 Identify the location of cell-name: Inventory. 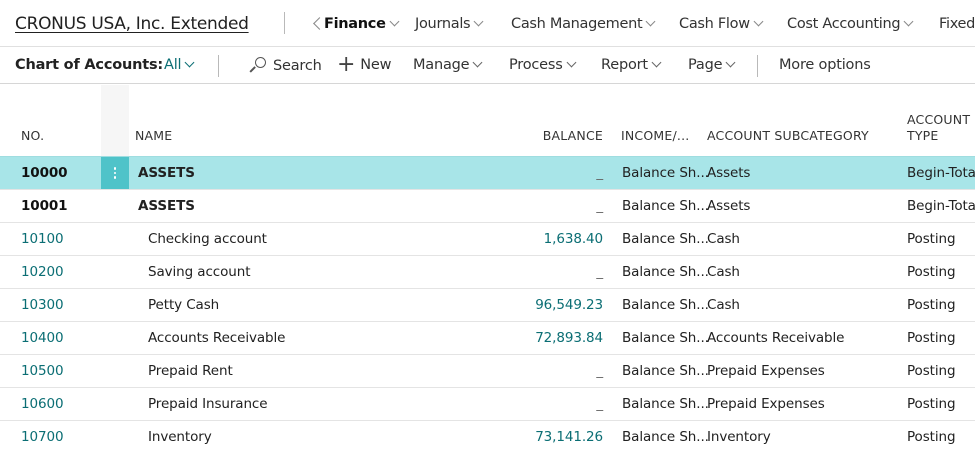
(180, 437).